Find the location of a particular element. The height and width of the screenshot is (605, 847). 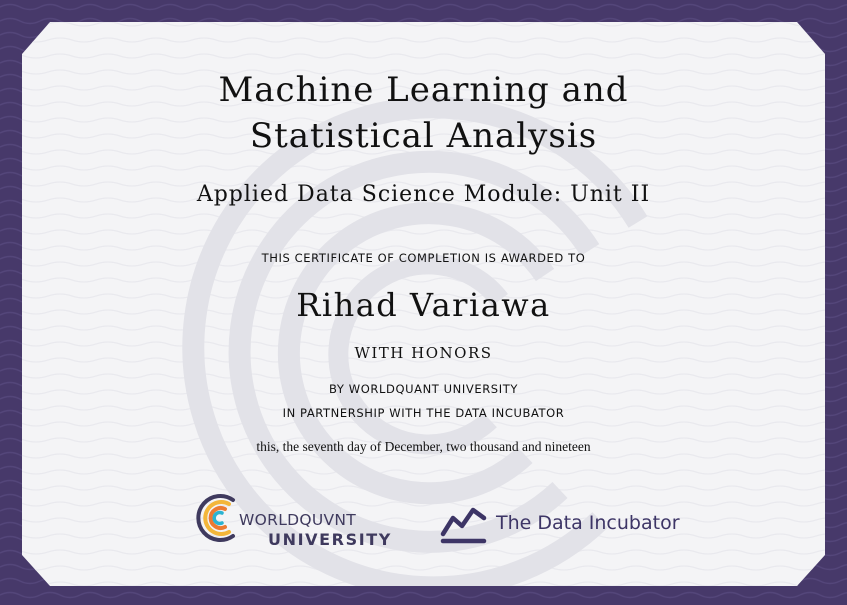

university-wordmark: UNIVERSITY is located at coordinates (330, 539).